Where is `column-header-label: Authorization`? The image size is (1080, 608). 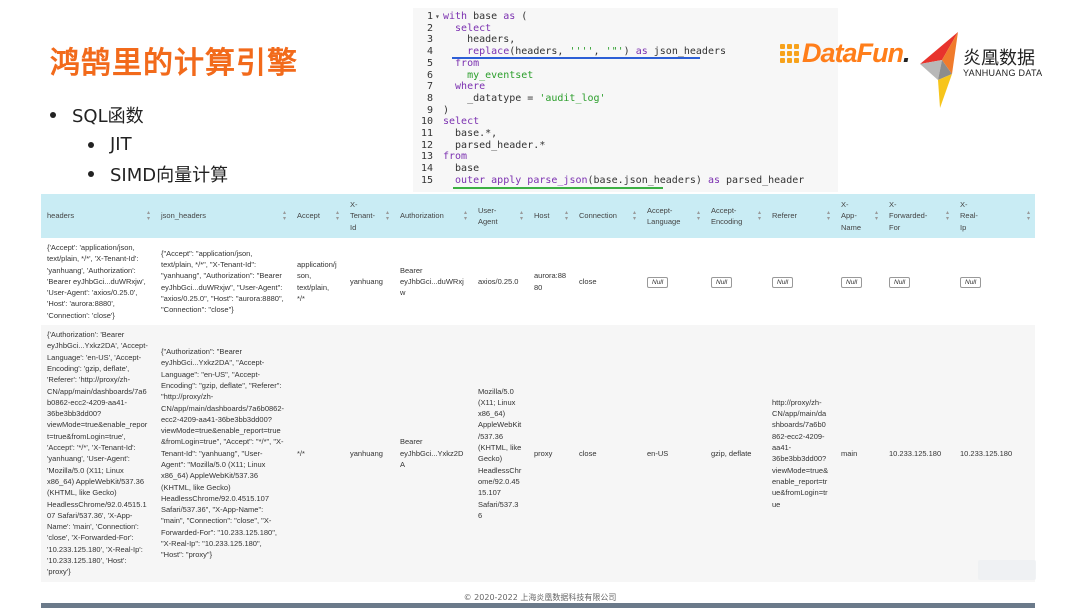 column-header-label: Authorization is located at coordinates (422, 216).